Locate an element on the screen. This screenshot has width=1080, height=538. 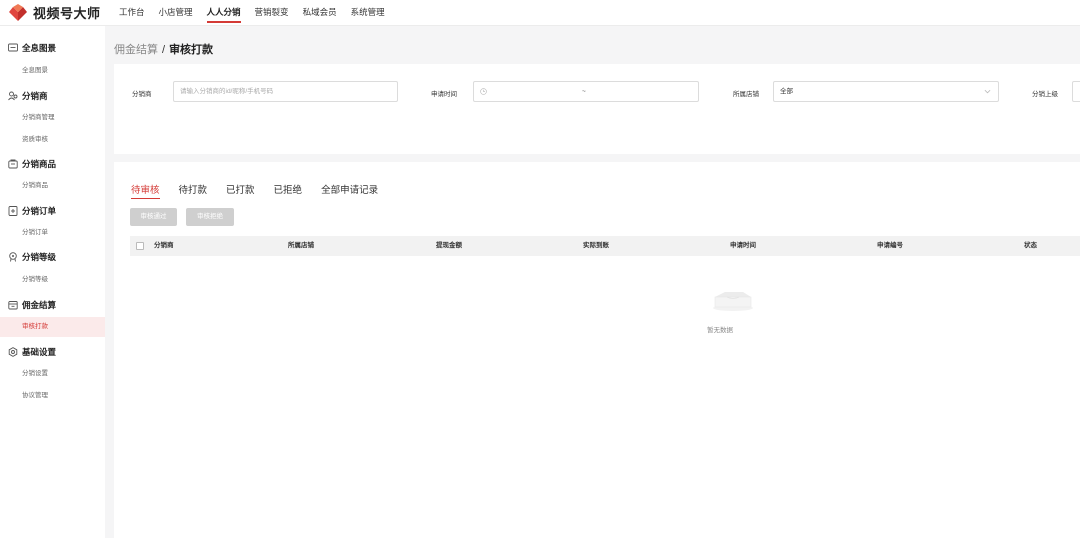
top-nav: 工作台 小店管理 人人分销 营销裂变 私域会员 系统管理 is located at coordinates (259, 13).